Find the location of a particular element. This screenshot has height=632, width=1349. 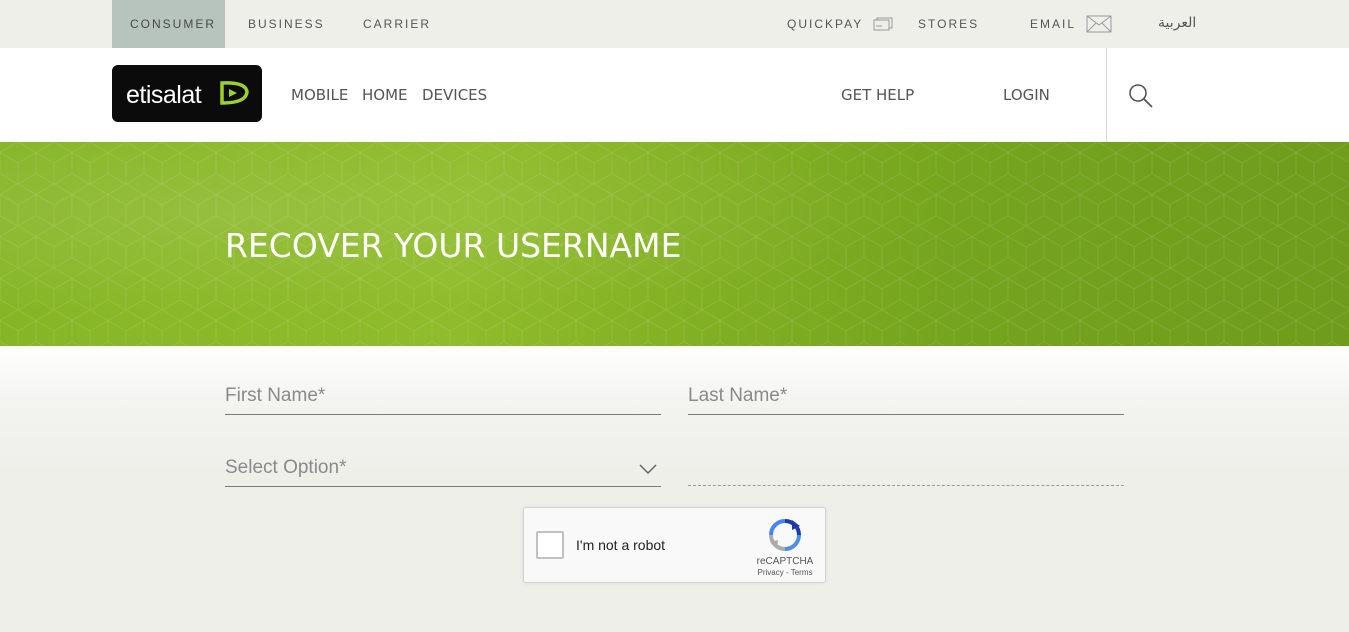

quickpay-label: QUICKPAY is located at coordinates (825, 24).